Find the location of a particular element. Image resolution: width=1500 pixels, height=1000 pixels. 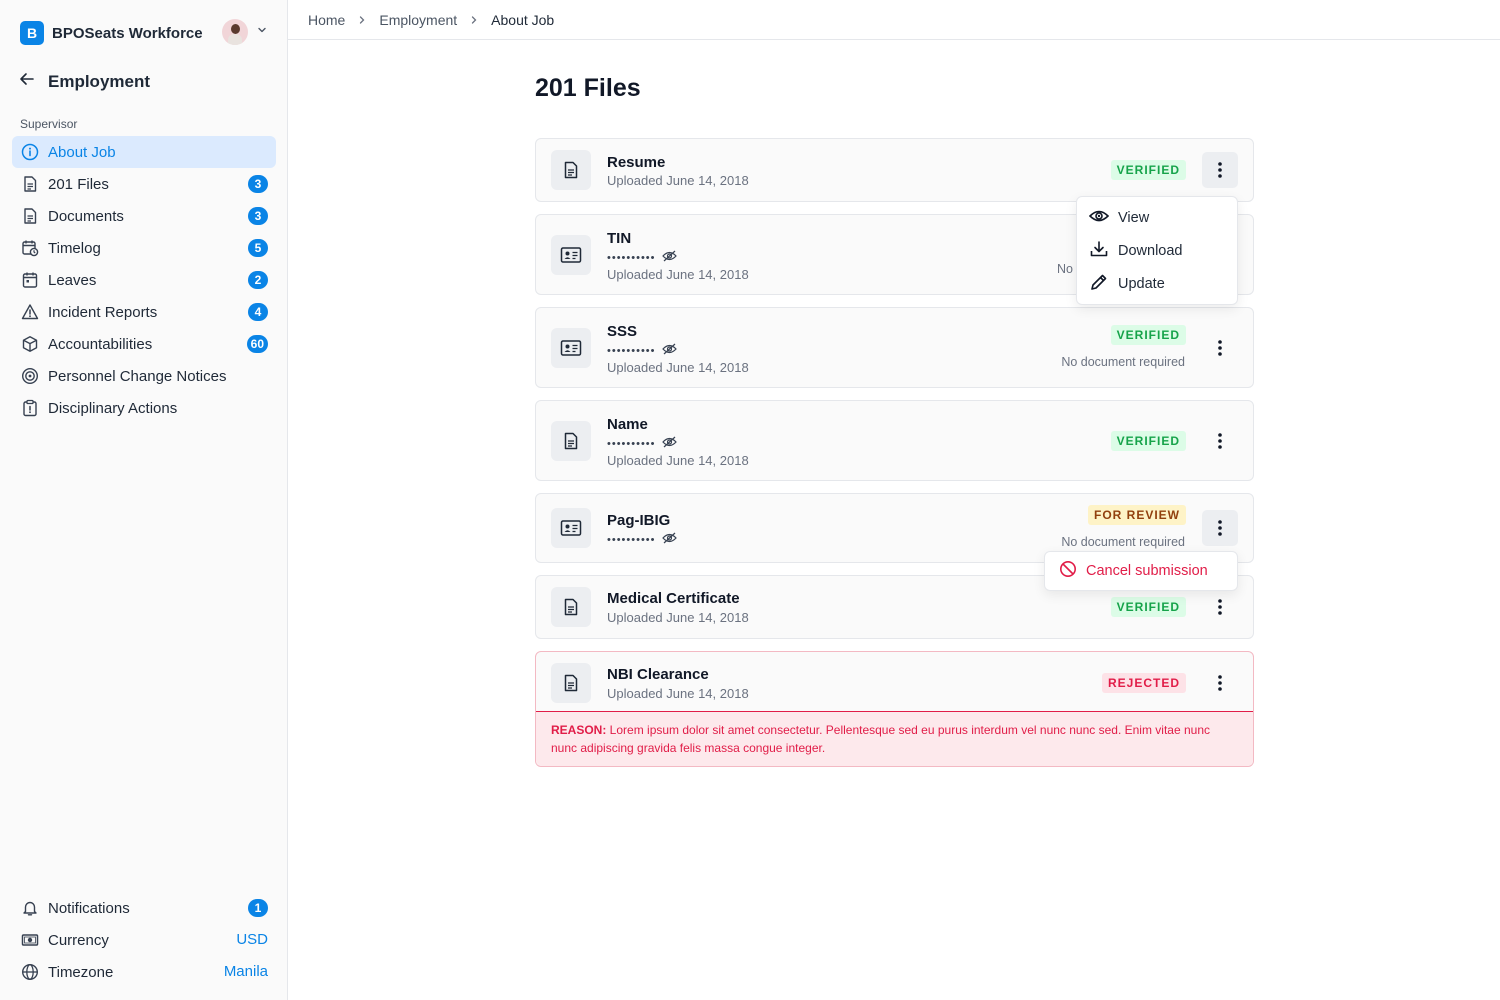

menu-item-label: Cancel submission is located at coordinates (1147, 571).